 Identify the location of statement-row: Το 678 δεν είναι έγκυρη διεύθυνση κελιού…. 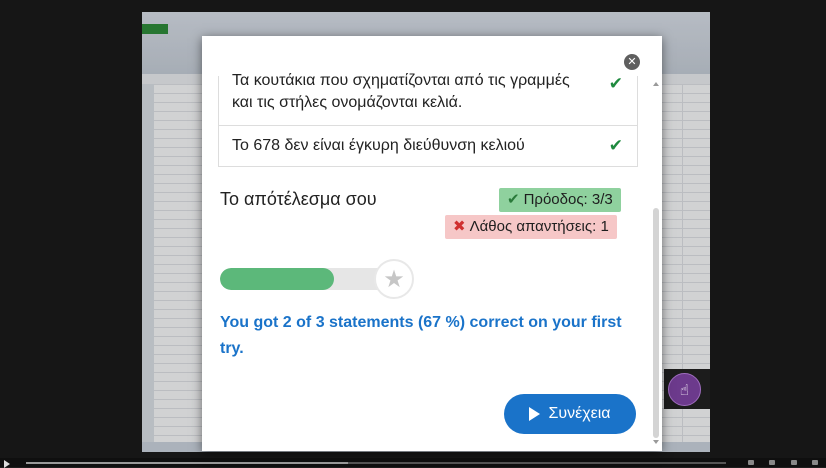
(428, 146).